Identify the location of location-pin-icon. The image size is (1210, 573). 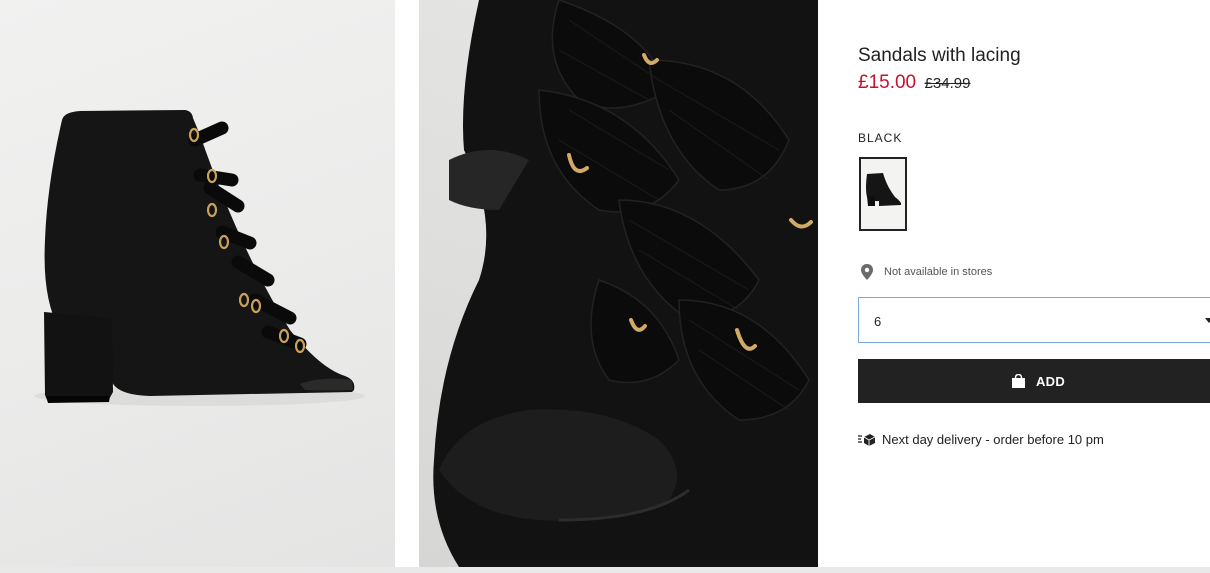
(867, 272).